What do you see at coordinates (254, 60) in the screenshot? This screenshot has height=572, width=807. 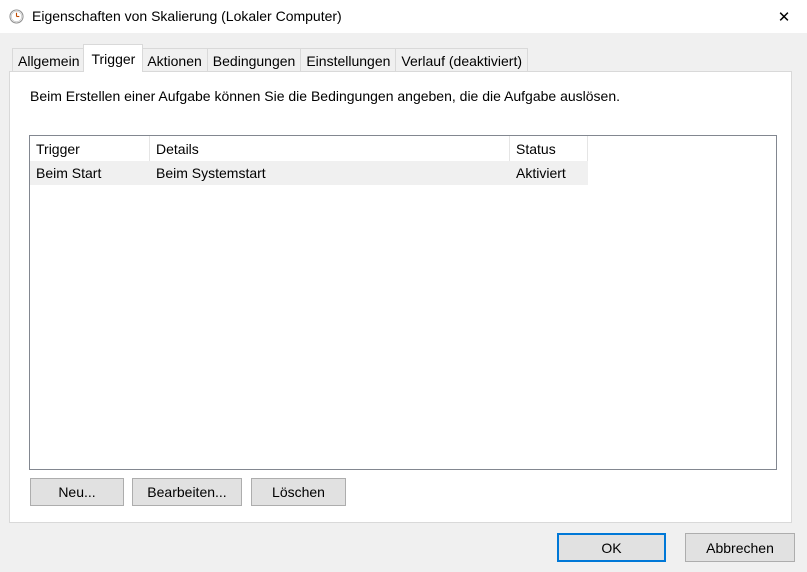 I see `tab-bedingungen: Bedingungen` at bounding box center [254, 60].